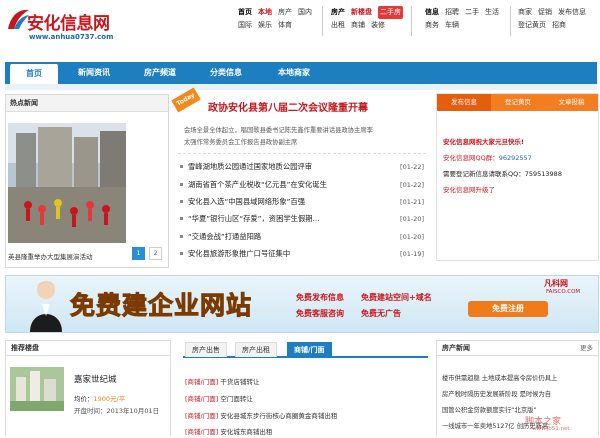 Image resolution: width=600 pixels, height=438 pixels. Describe the element at coordinates (133, 411) in the screenshot. I see `property-time: 2013年10月01日` at that location.